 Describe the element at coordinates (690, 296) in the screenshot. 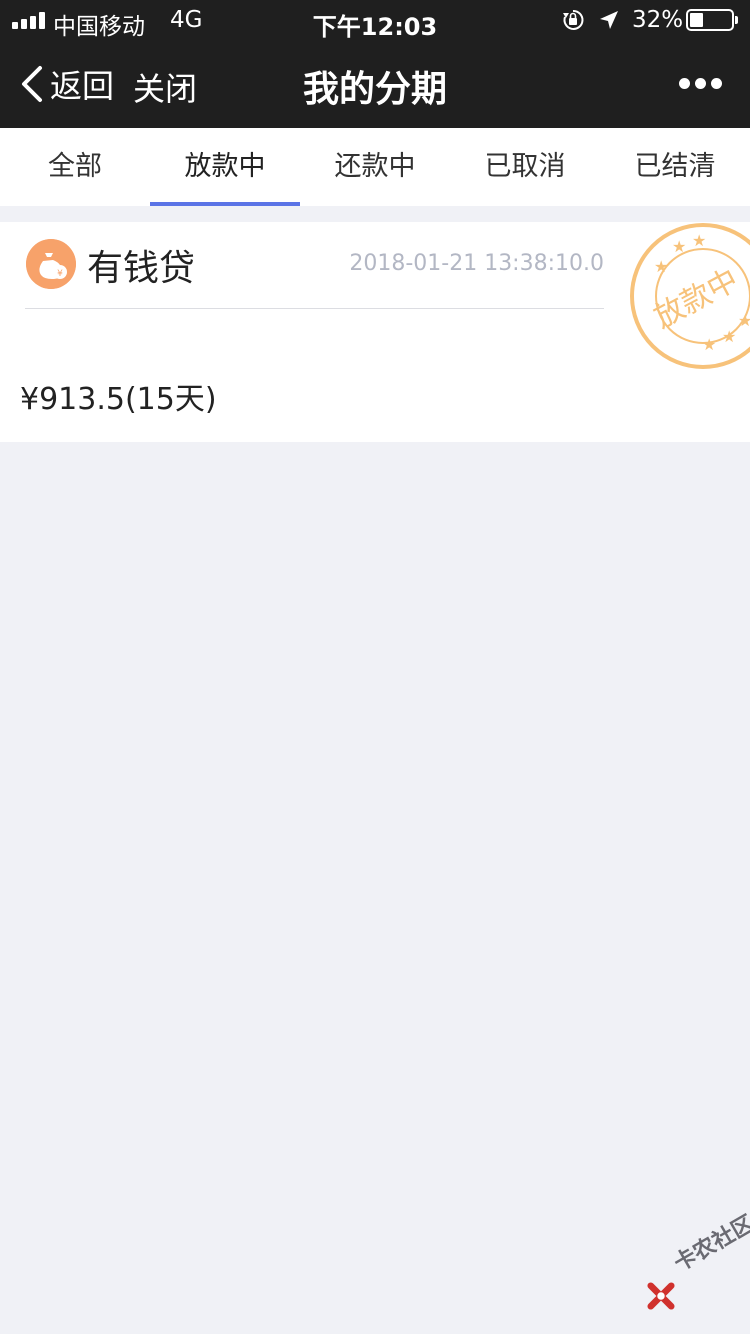

I see `status-stamp: ★ ★ ★ ★ ★ ★ 放款中` at that location.